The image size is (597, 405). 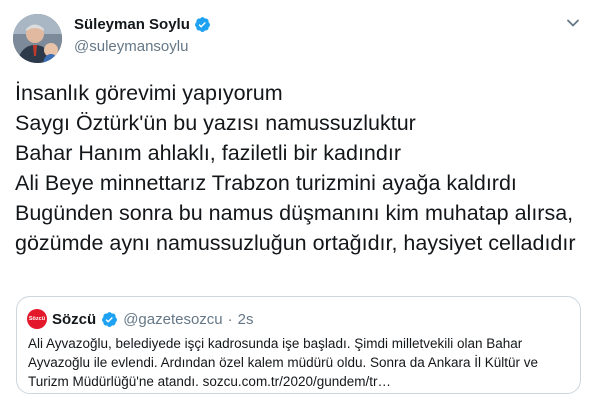 I want to click on author-handle: @suleymansoylu, so click(x=131, y=46).